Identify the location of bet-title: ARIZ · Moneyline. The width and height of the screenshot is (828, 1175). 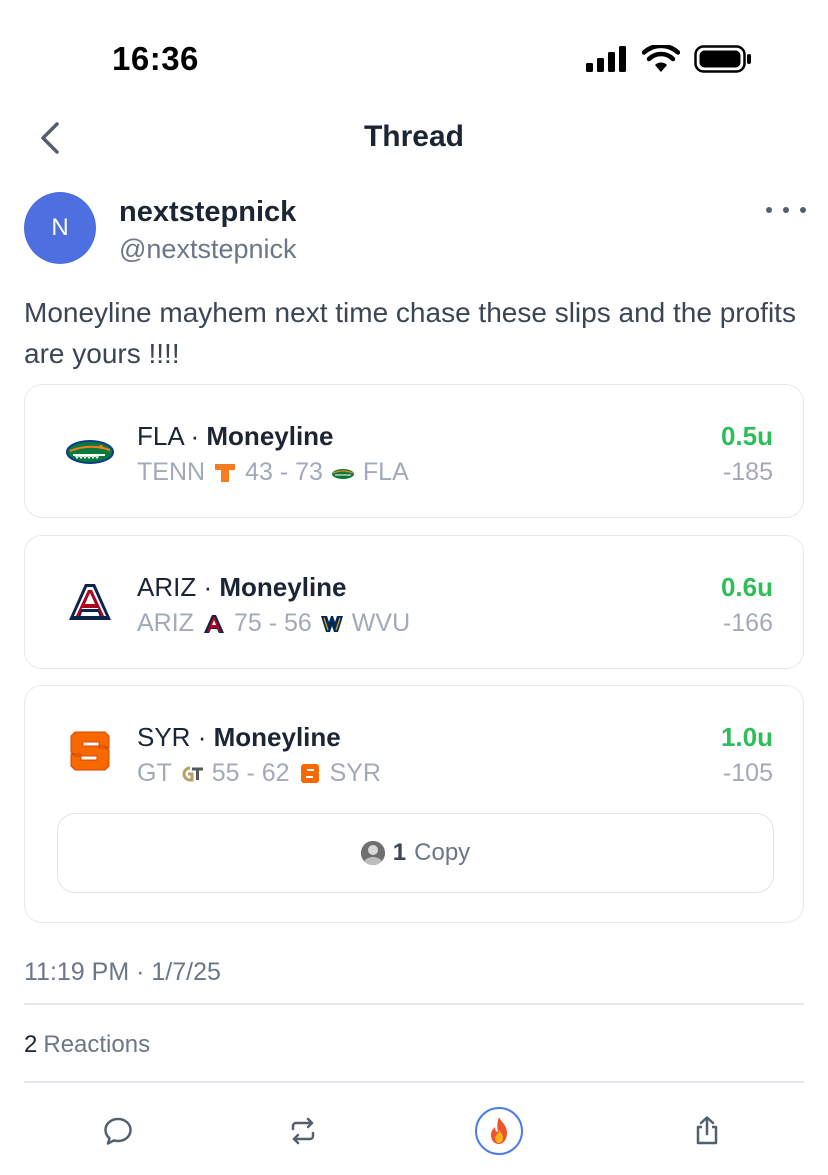
(242, 587).